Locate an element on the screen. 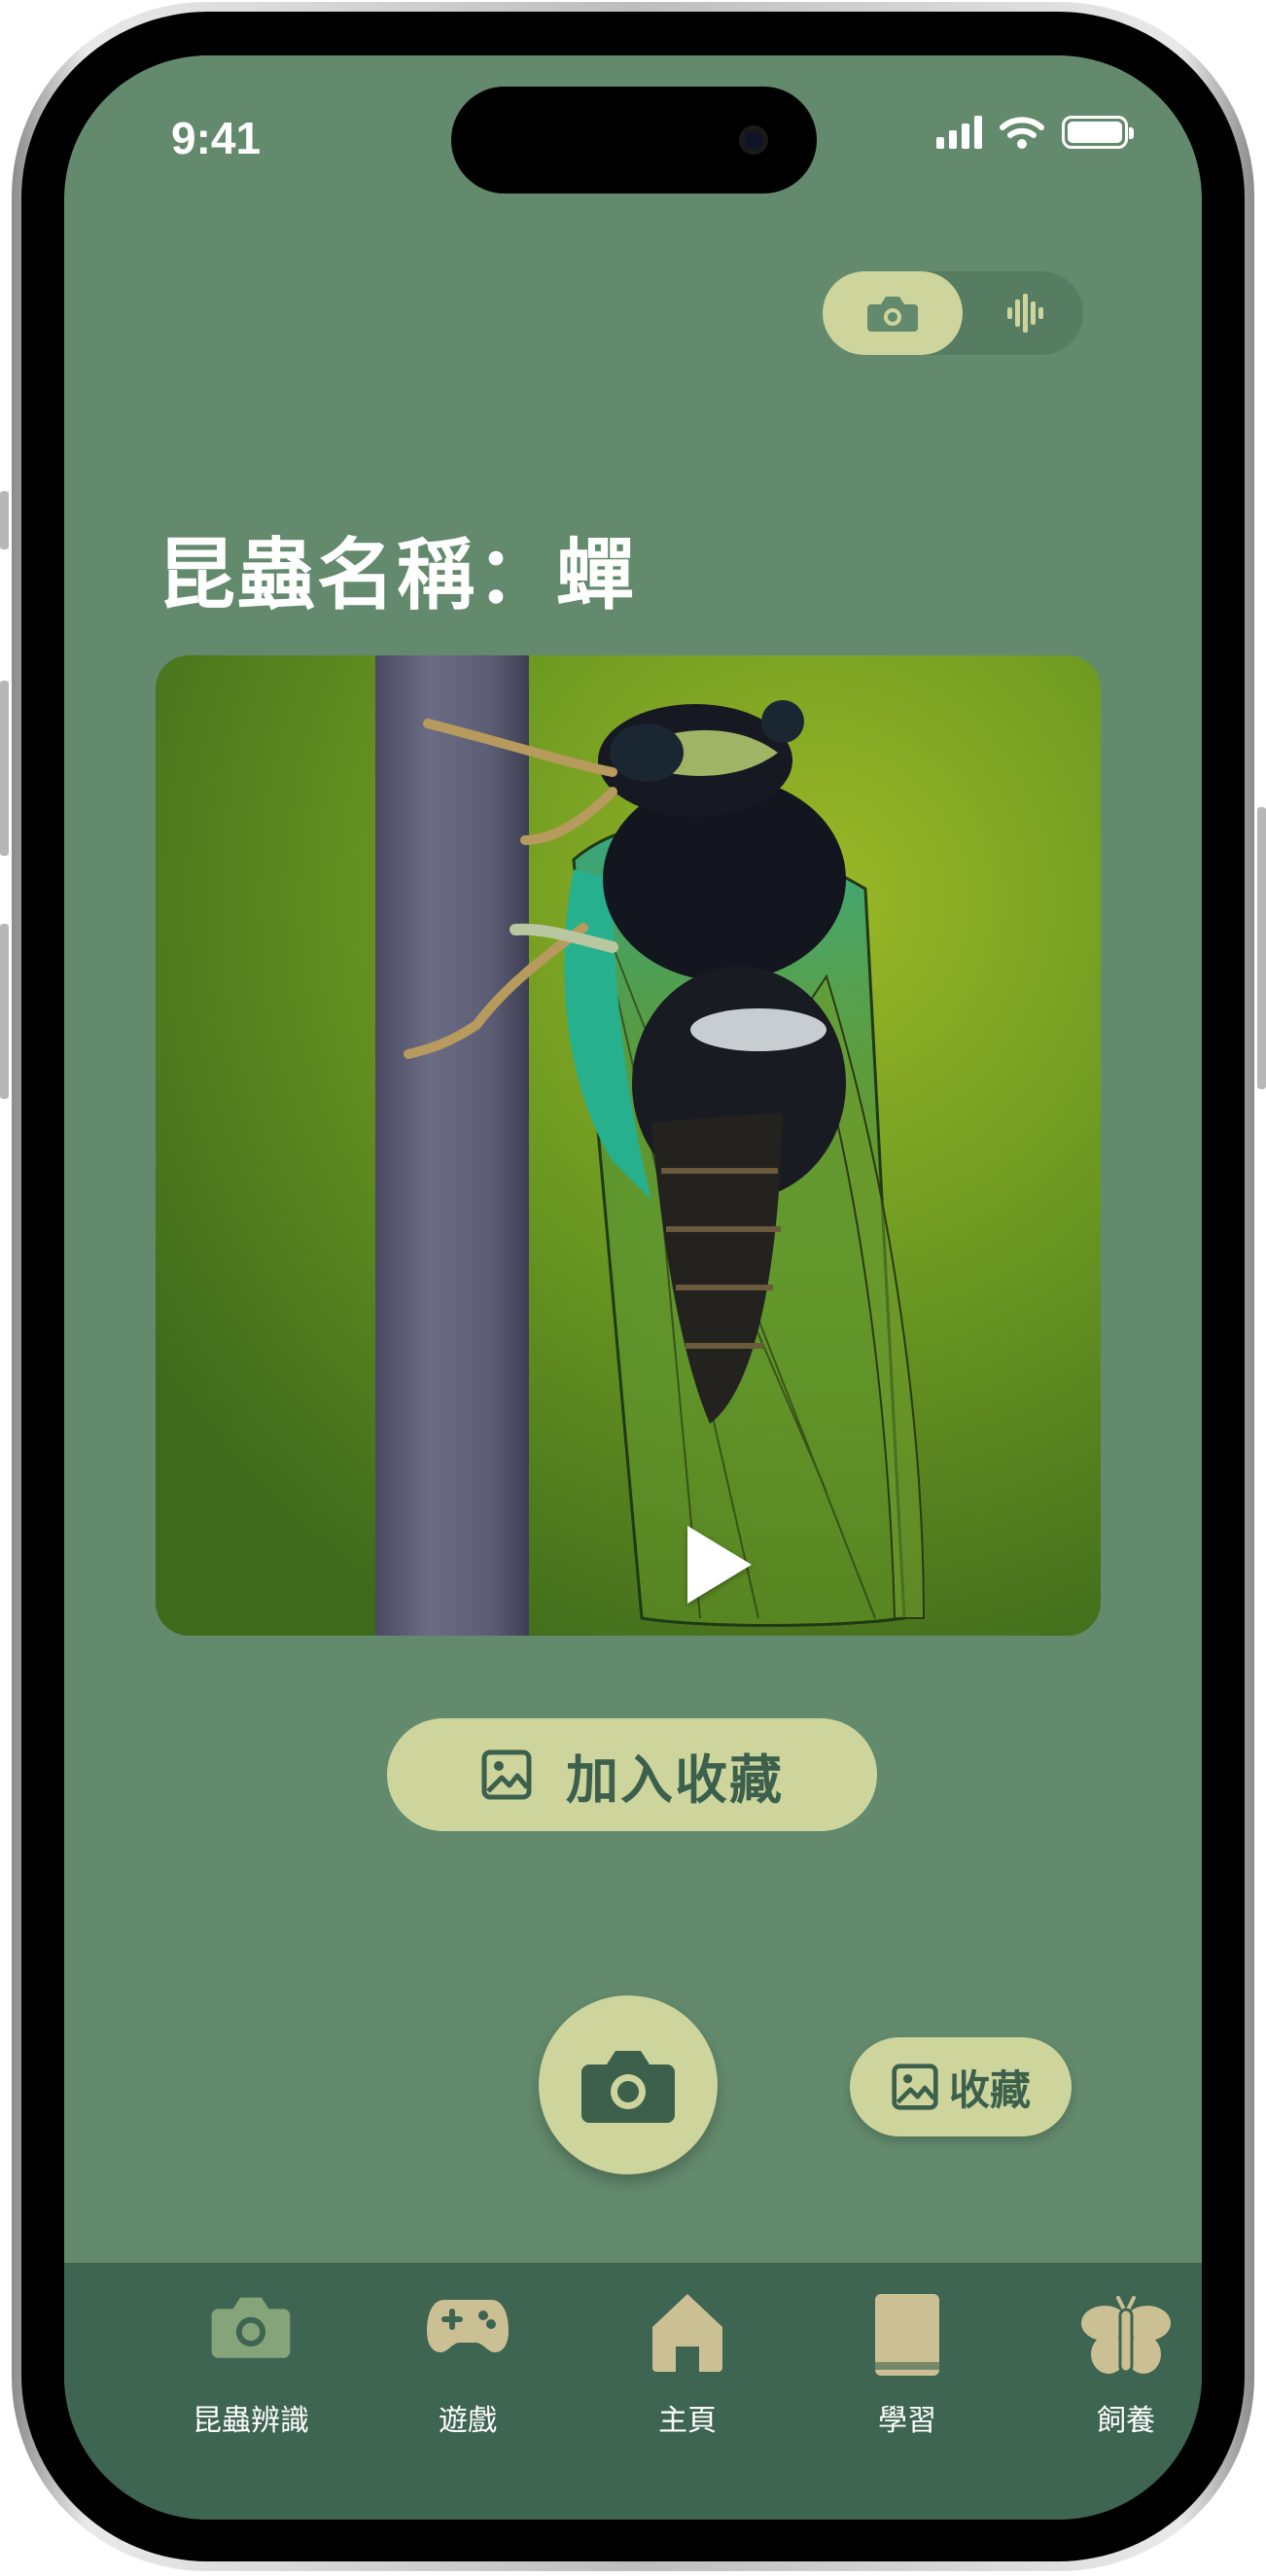 This screenshot has width=1266, height=2576. action-button is located at coordinates (5, 520).